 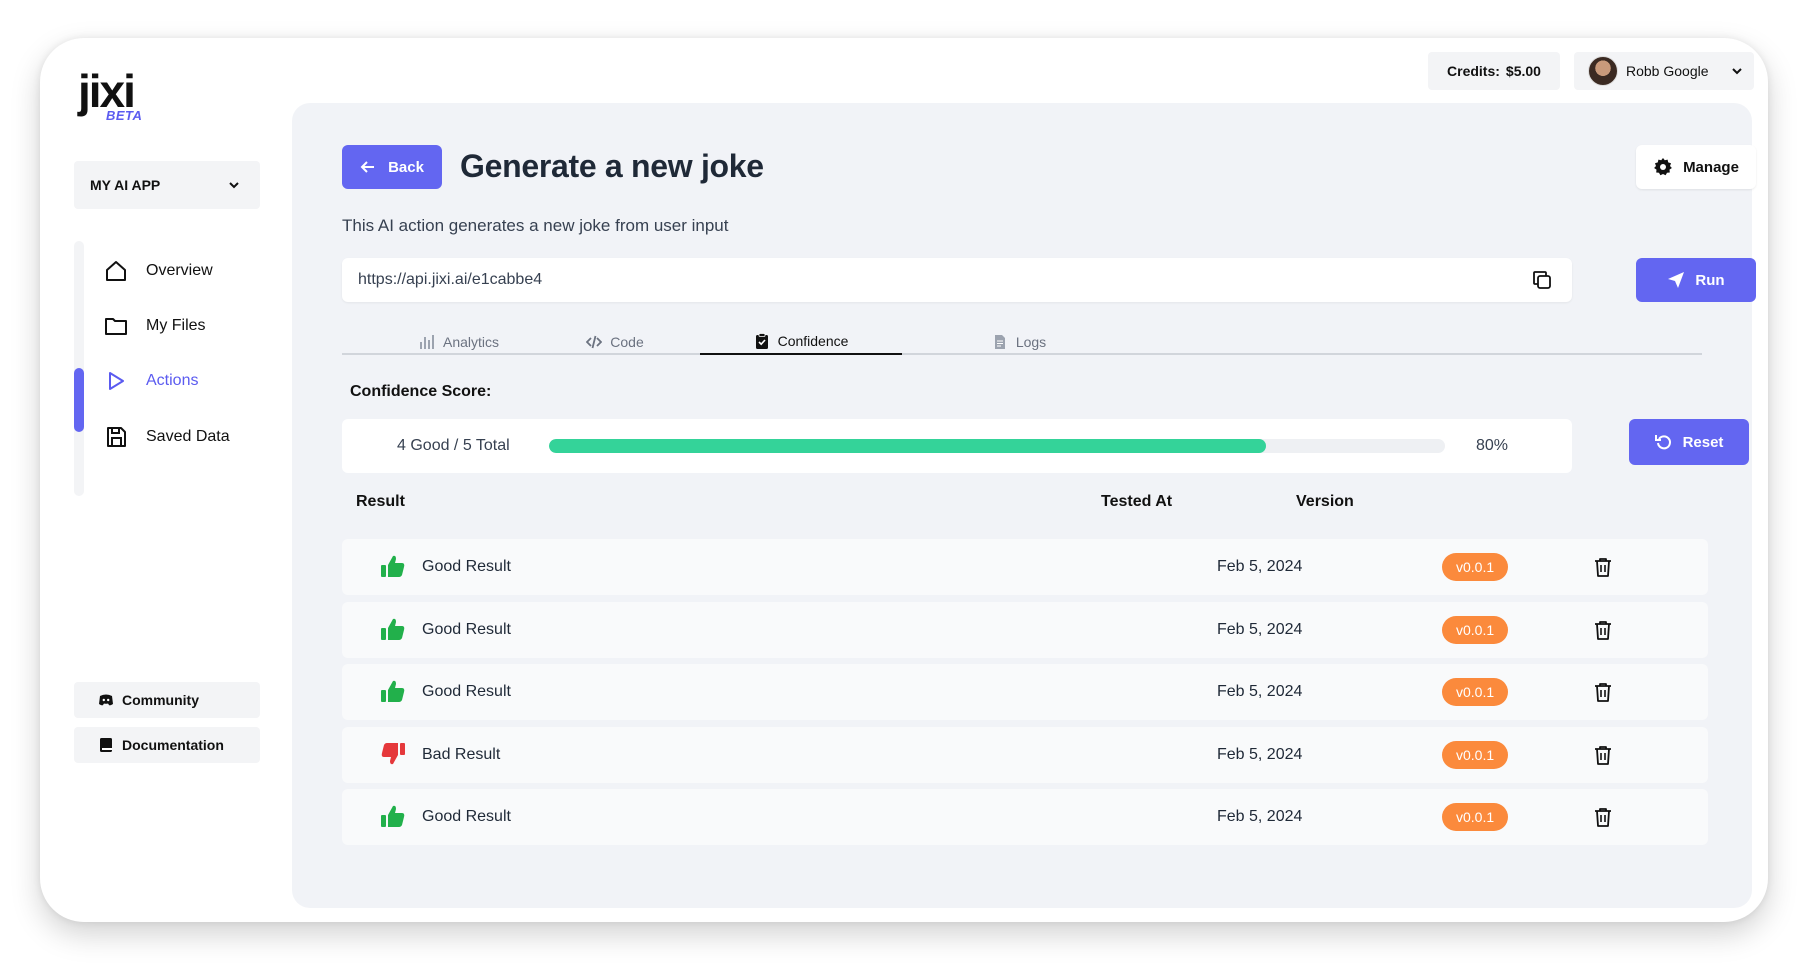 What do you see at coordinates (907, 446) in the screenshot?
I see `confidence-progress-fill` at bounding box center [907, 446].